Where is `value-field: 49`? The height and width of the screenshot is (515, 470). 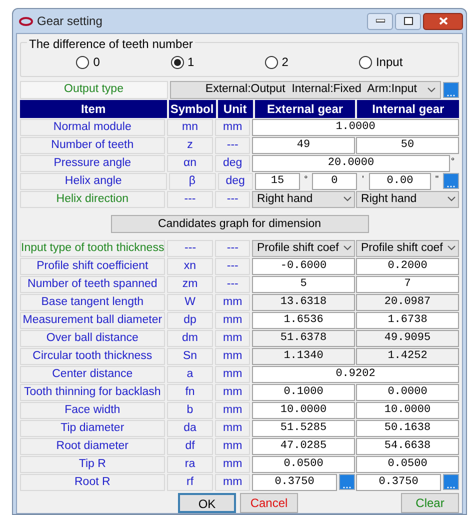 value-field: 49 is located at coordinates (304, 145).